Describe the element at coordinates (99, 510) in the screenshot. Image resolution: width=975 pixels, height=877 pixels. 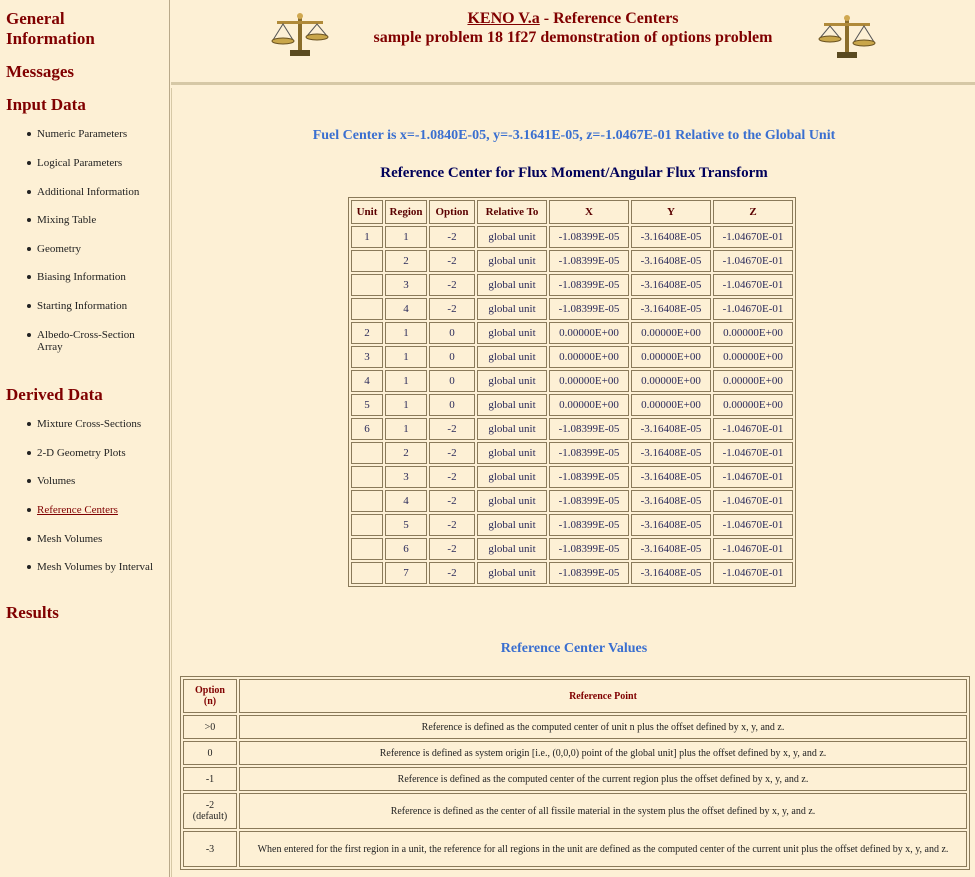
I see `nav-reference-centers: Reference Centers` at that location.